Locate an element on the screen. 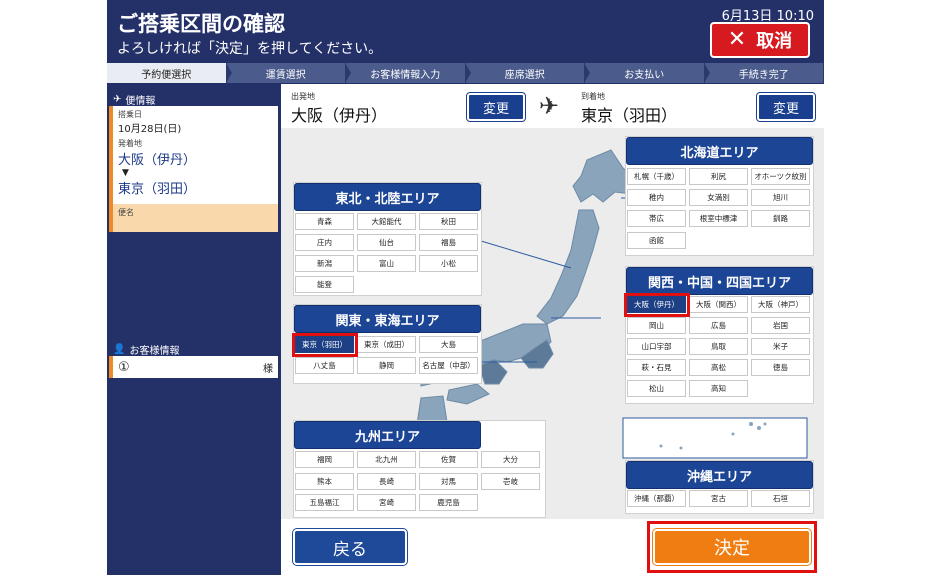 Image resolution: width=930 pixels, height=575 pixels. progress-steps: 予約便選択 運賃選択 お客様情報入力 座席選択 お支払い 手続き完了 is located at coordinates (465, 73).